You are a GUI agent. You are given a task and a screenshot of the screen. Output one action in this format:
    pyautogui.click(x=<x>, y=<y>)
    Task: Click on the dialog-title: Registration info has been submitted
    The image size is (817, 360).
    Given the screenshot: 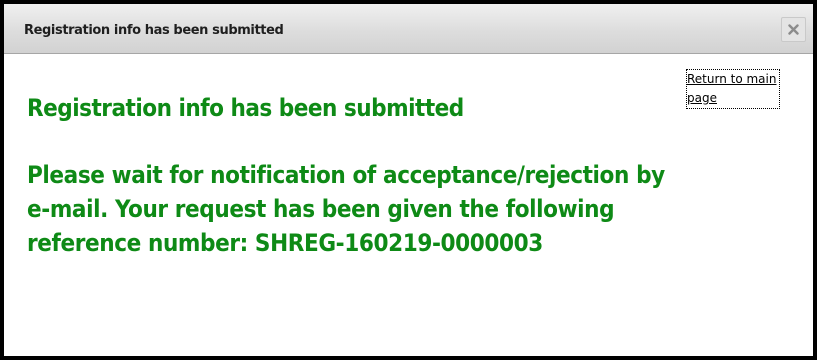 What is the action you would take?
    pyautogui.click(x=154, y=30)
    